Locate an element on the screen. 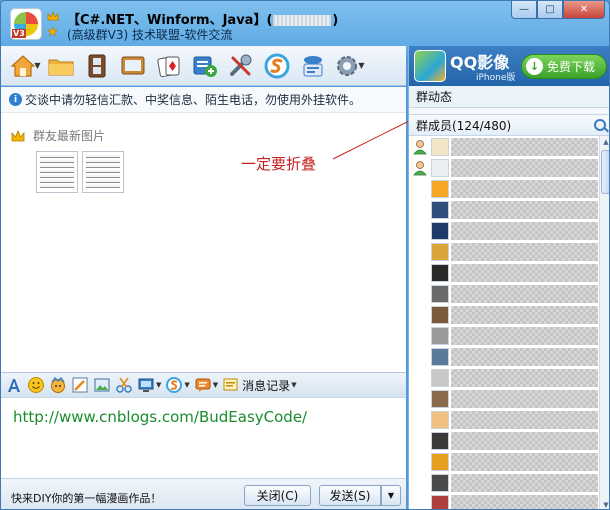 The image size is (610, 510). soso-button: ▼ is located at coordinates (177, 385).